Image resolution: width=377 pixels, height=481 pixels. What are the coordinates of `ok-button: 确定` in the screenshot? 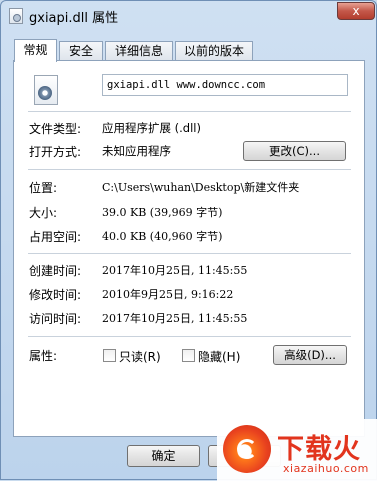 It's located at (163, 456).